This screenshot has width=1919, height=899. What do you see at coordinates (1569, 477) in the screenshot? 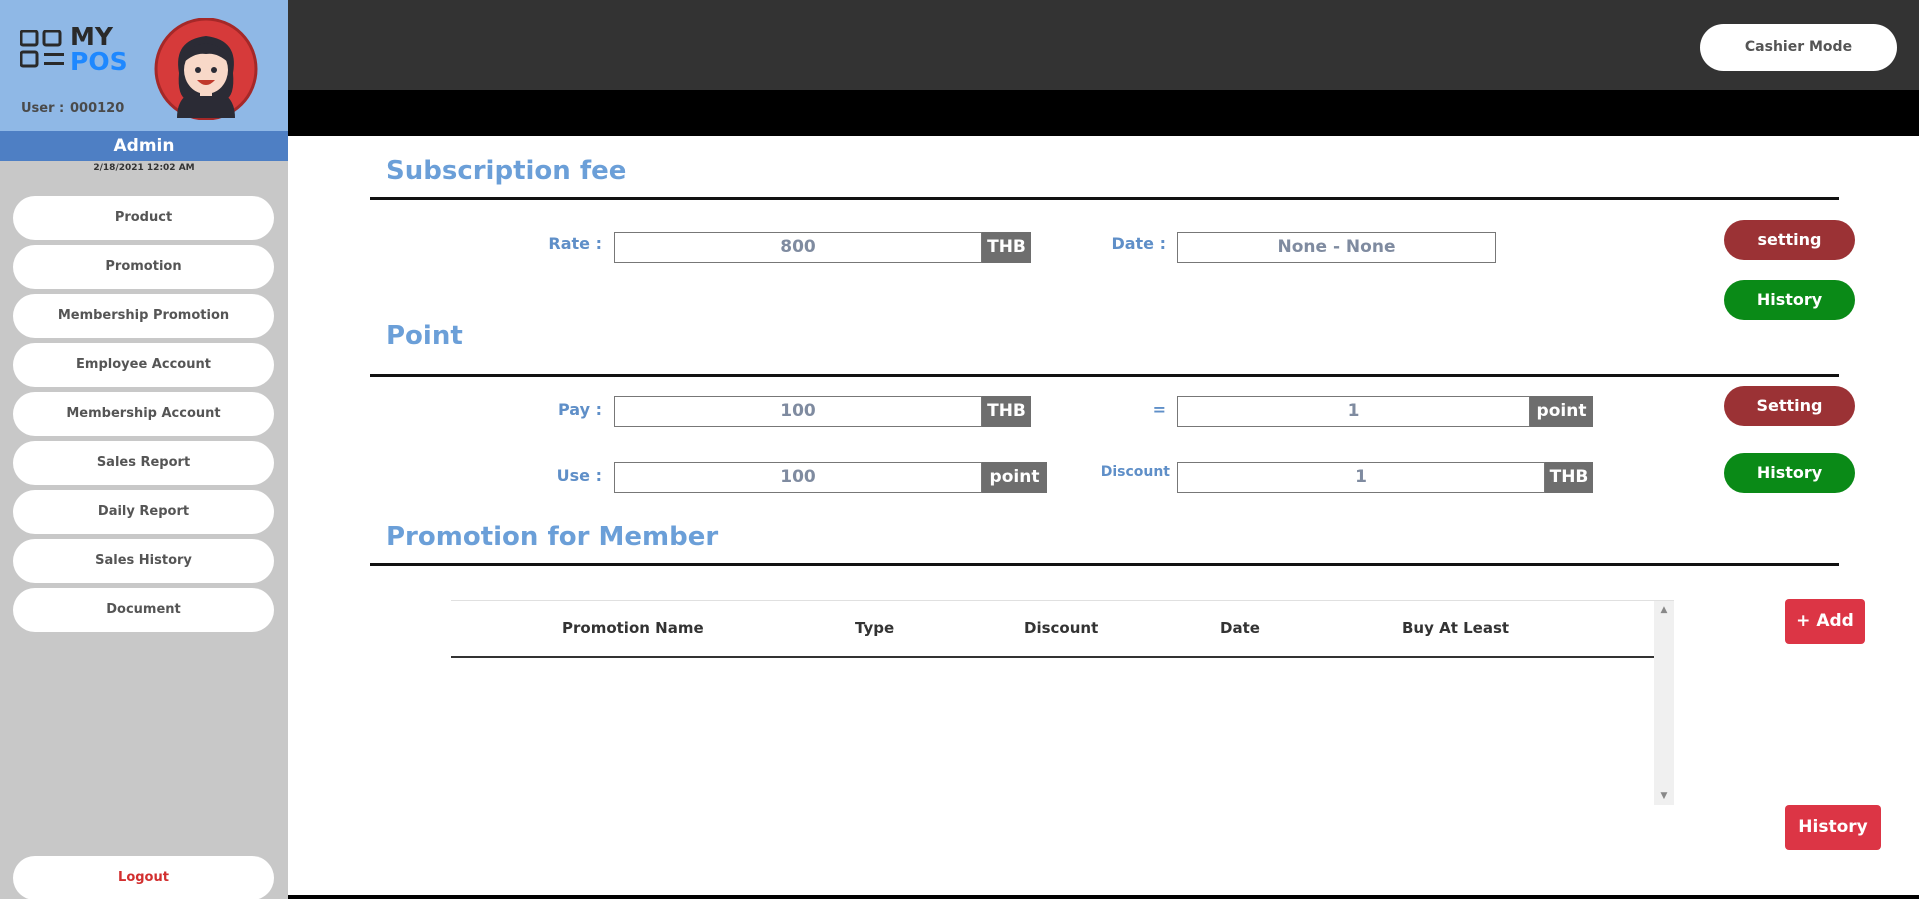
I see `discount-unit-tag: THB` at bounding box center [1569, 477].